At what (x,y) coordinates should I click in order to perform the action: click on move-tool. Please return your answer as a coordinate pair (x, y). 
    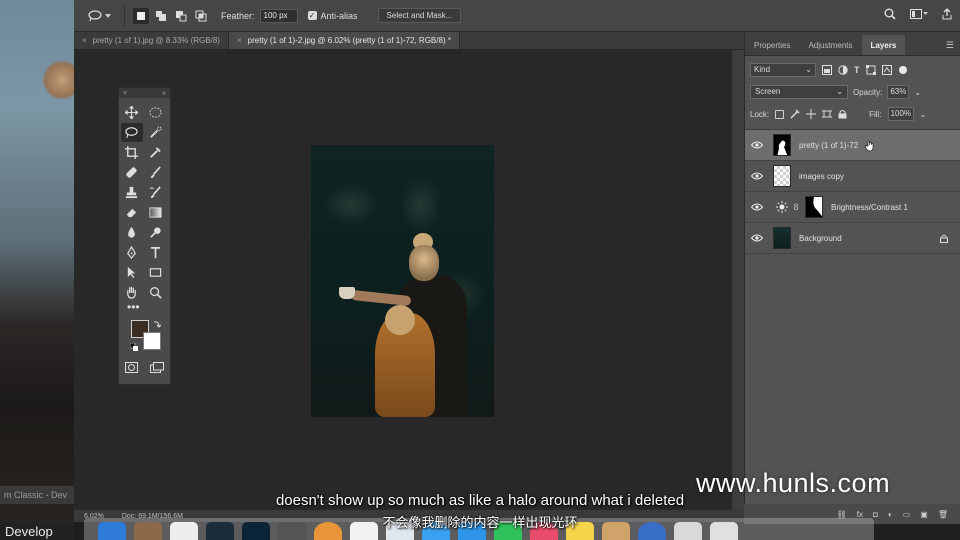
    Looking at the image, I should click on (132, 112).